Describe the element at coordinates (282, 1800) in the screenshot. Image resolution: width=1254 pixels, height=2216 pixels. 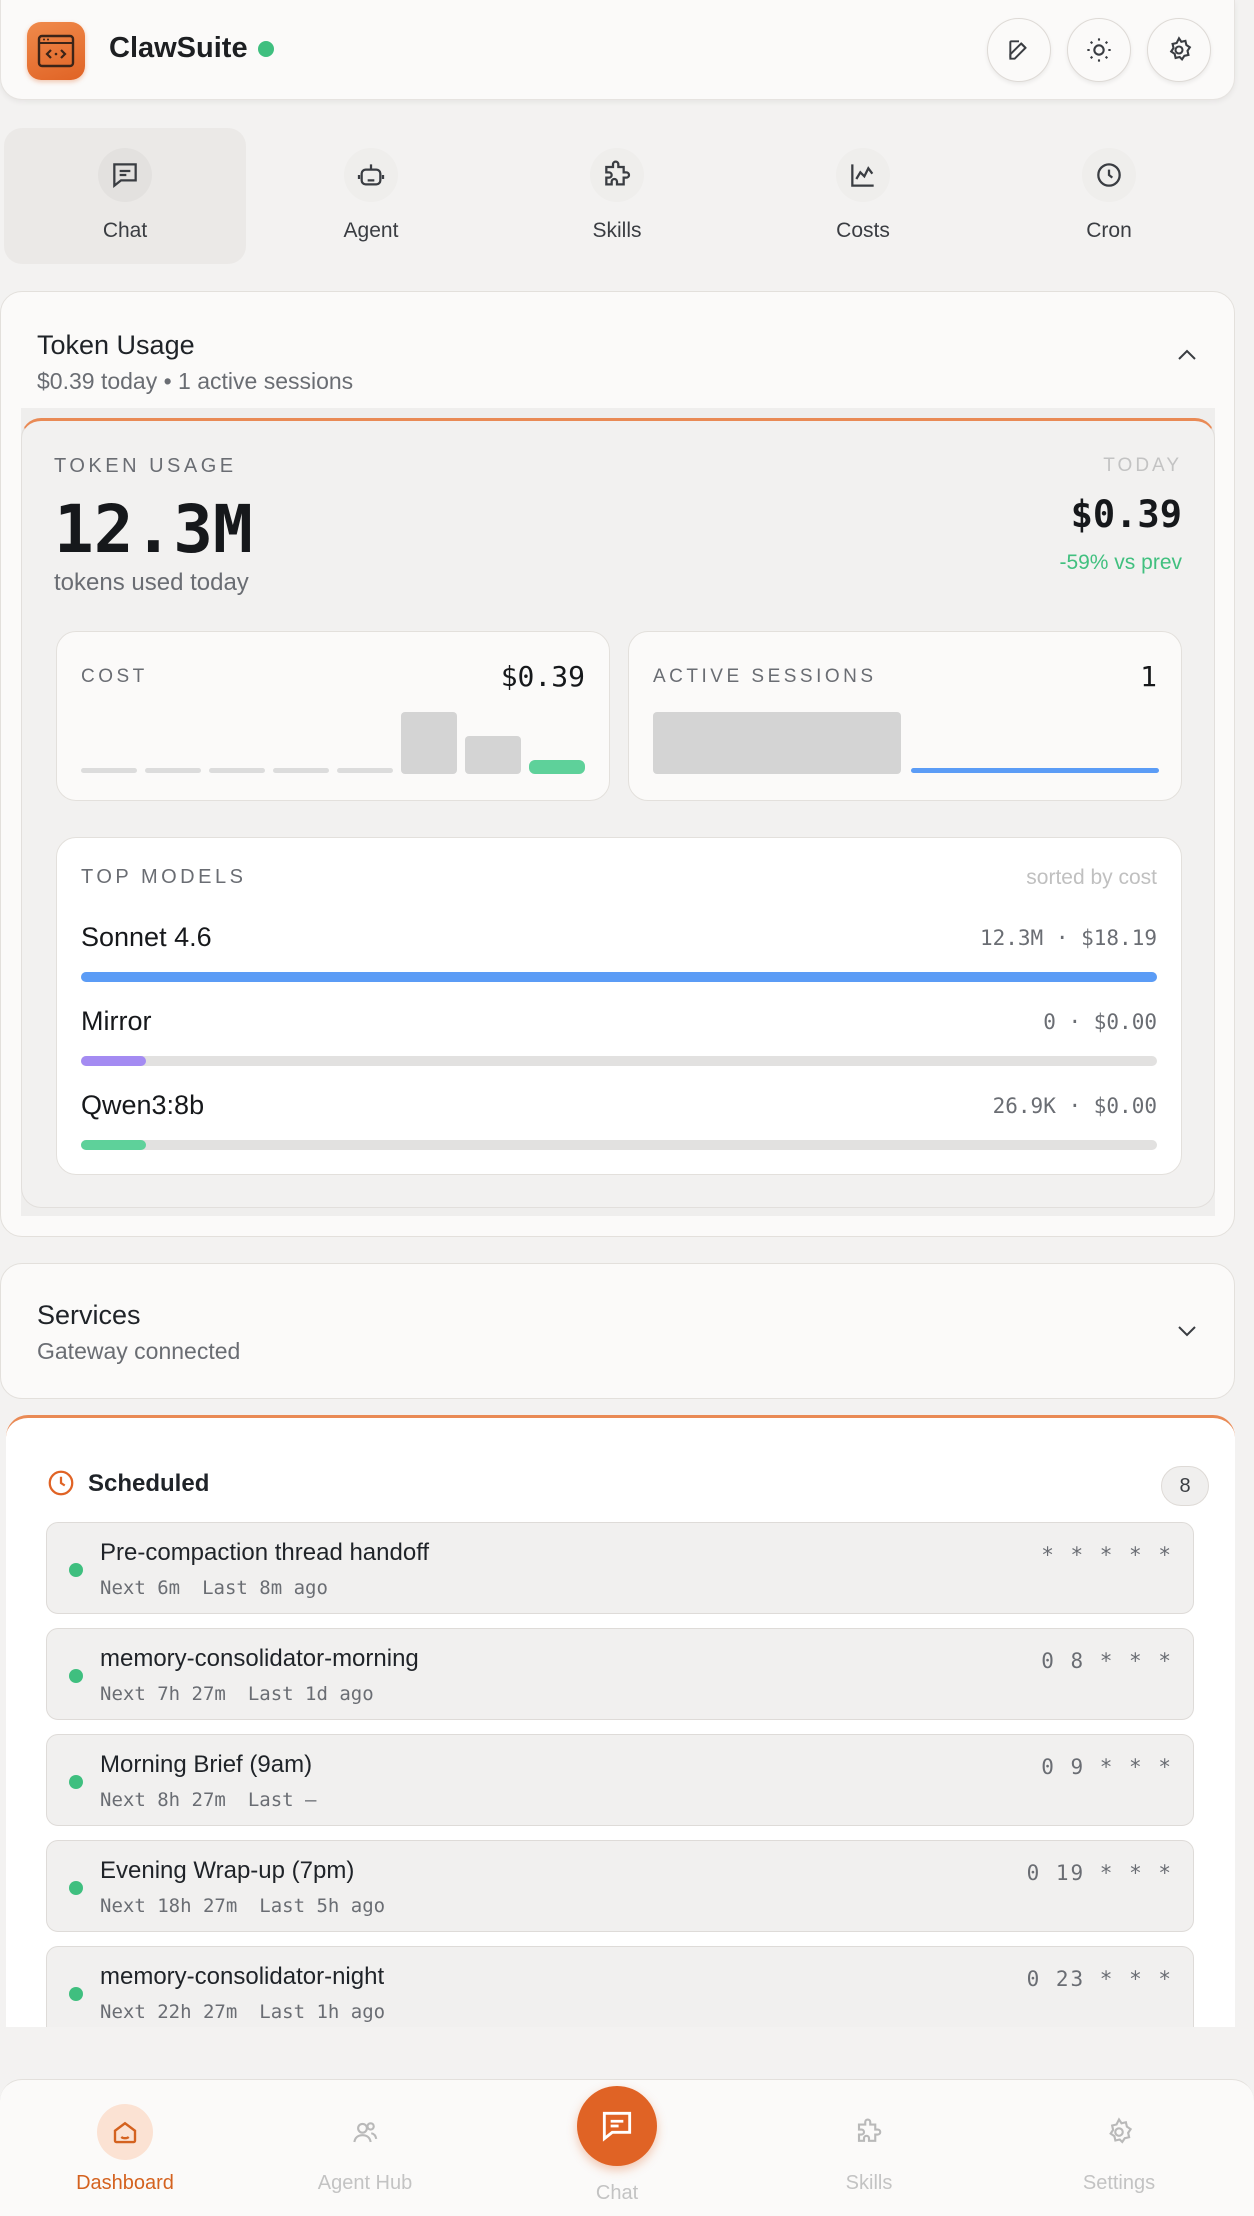
I see `job-last: Last —` at that location.